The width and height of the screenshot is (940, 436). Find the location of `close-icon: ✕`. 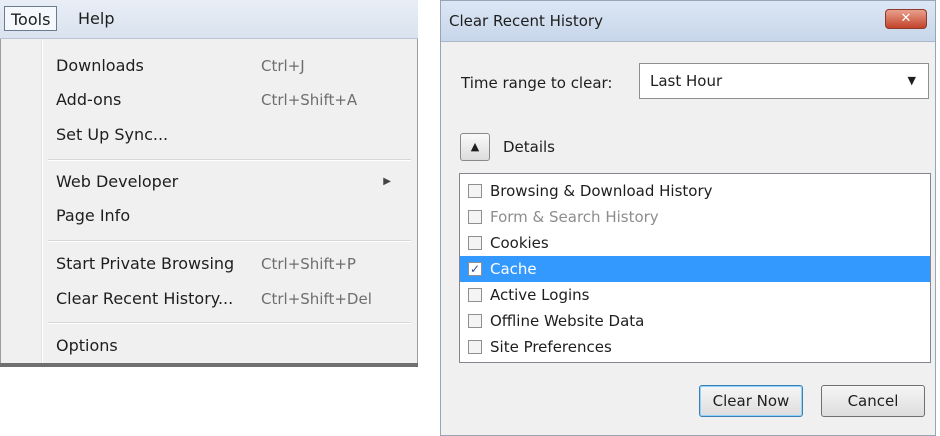

close-icon: ✕ is located at coordinates (906, 18).